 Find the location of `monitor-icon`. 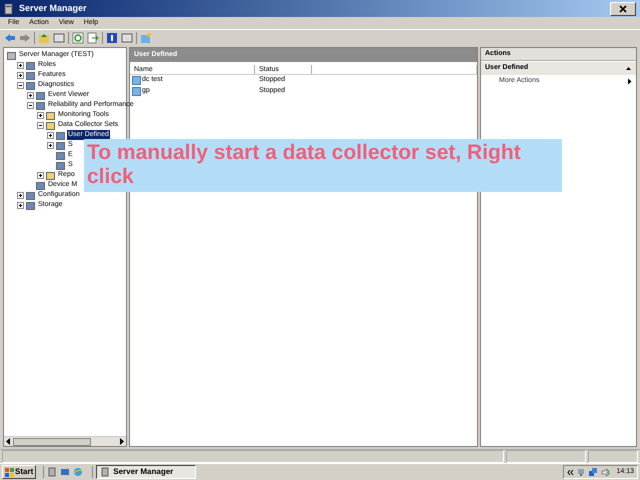

monitor-icon is located at coordinates (65, 472).